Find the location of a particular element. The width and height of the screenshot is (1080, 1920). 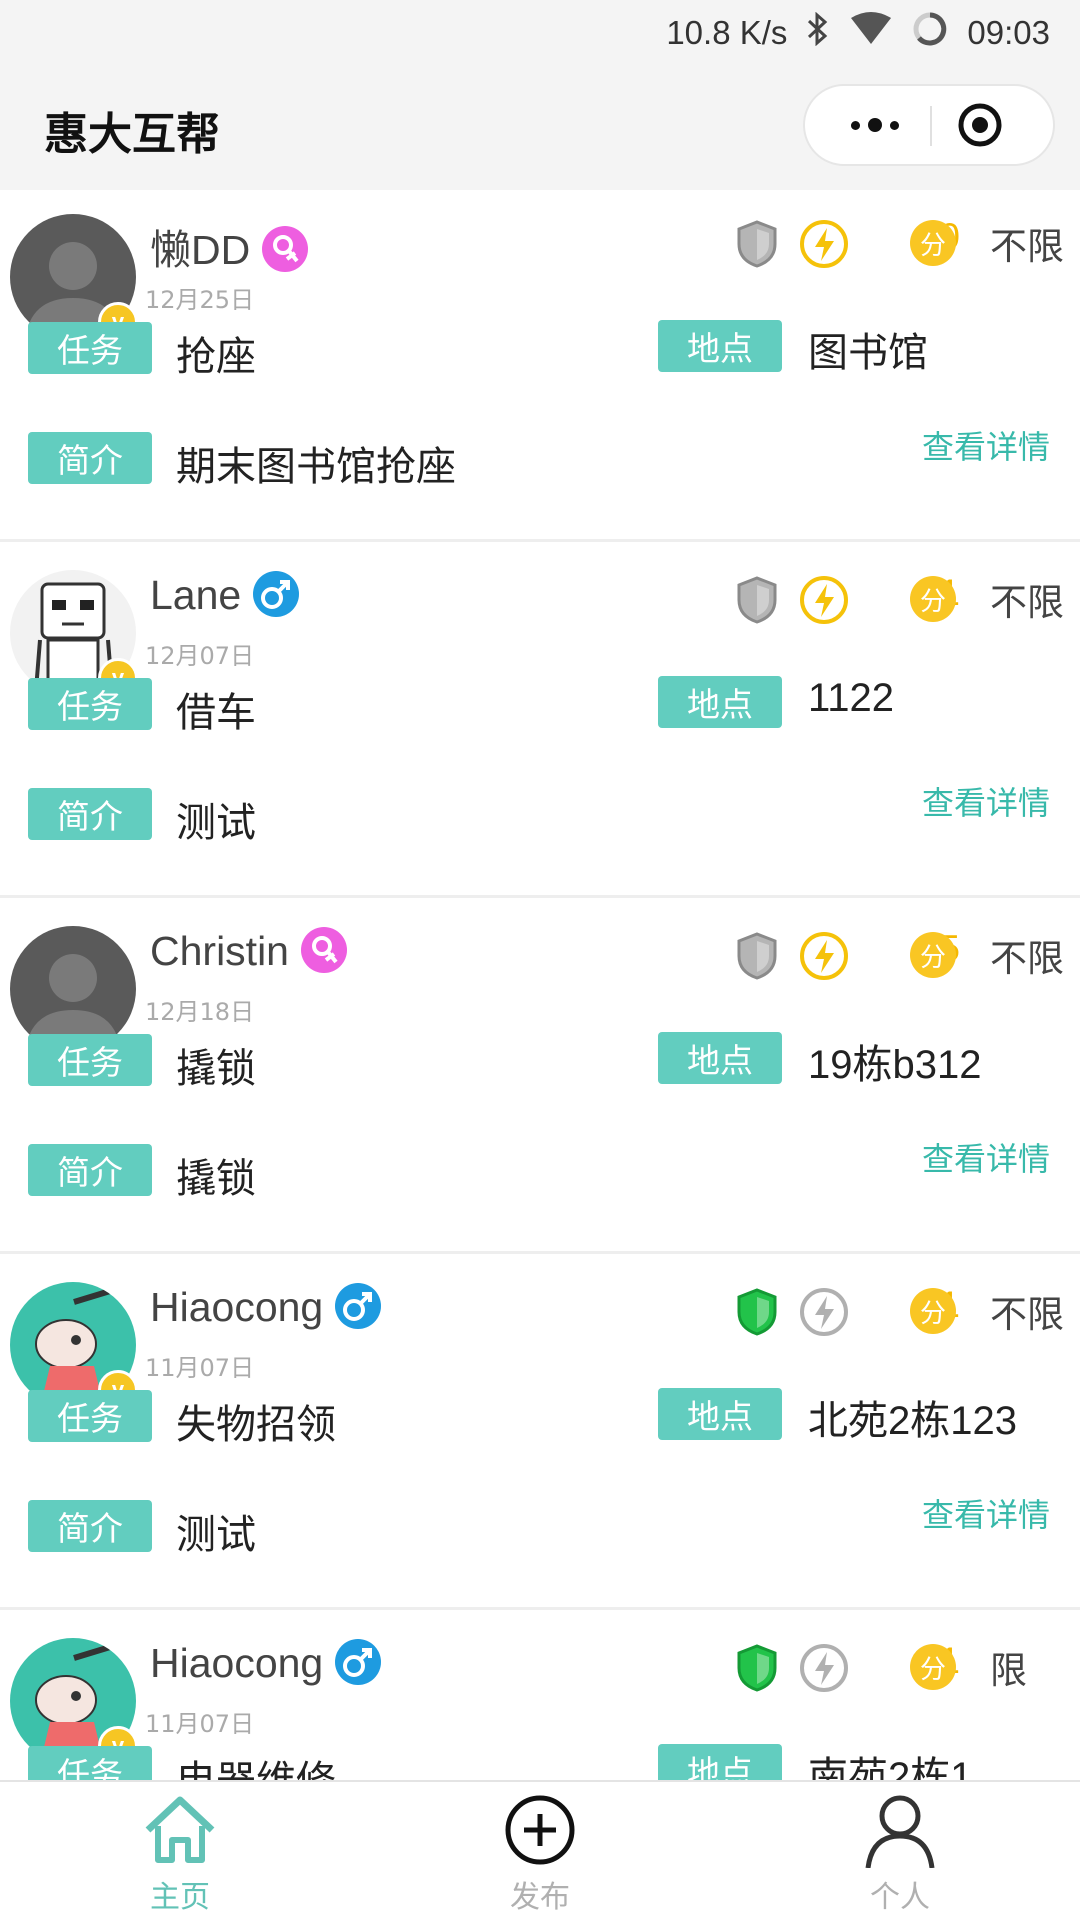

capsule-divider is located at coordinates (931, 126).